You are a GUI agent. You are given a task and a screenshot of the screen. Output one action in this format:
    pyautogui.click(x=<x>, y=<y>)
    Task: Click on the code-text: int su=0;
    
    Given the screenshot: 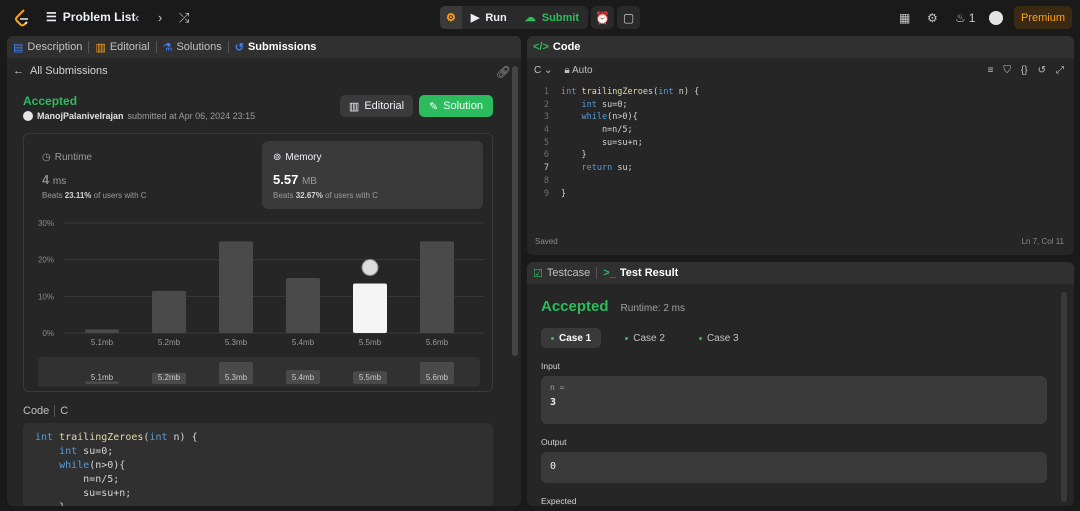 What is the action you would take?
    pyautogui.click(x=604, y=104)
    